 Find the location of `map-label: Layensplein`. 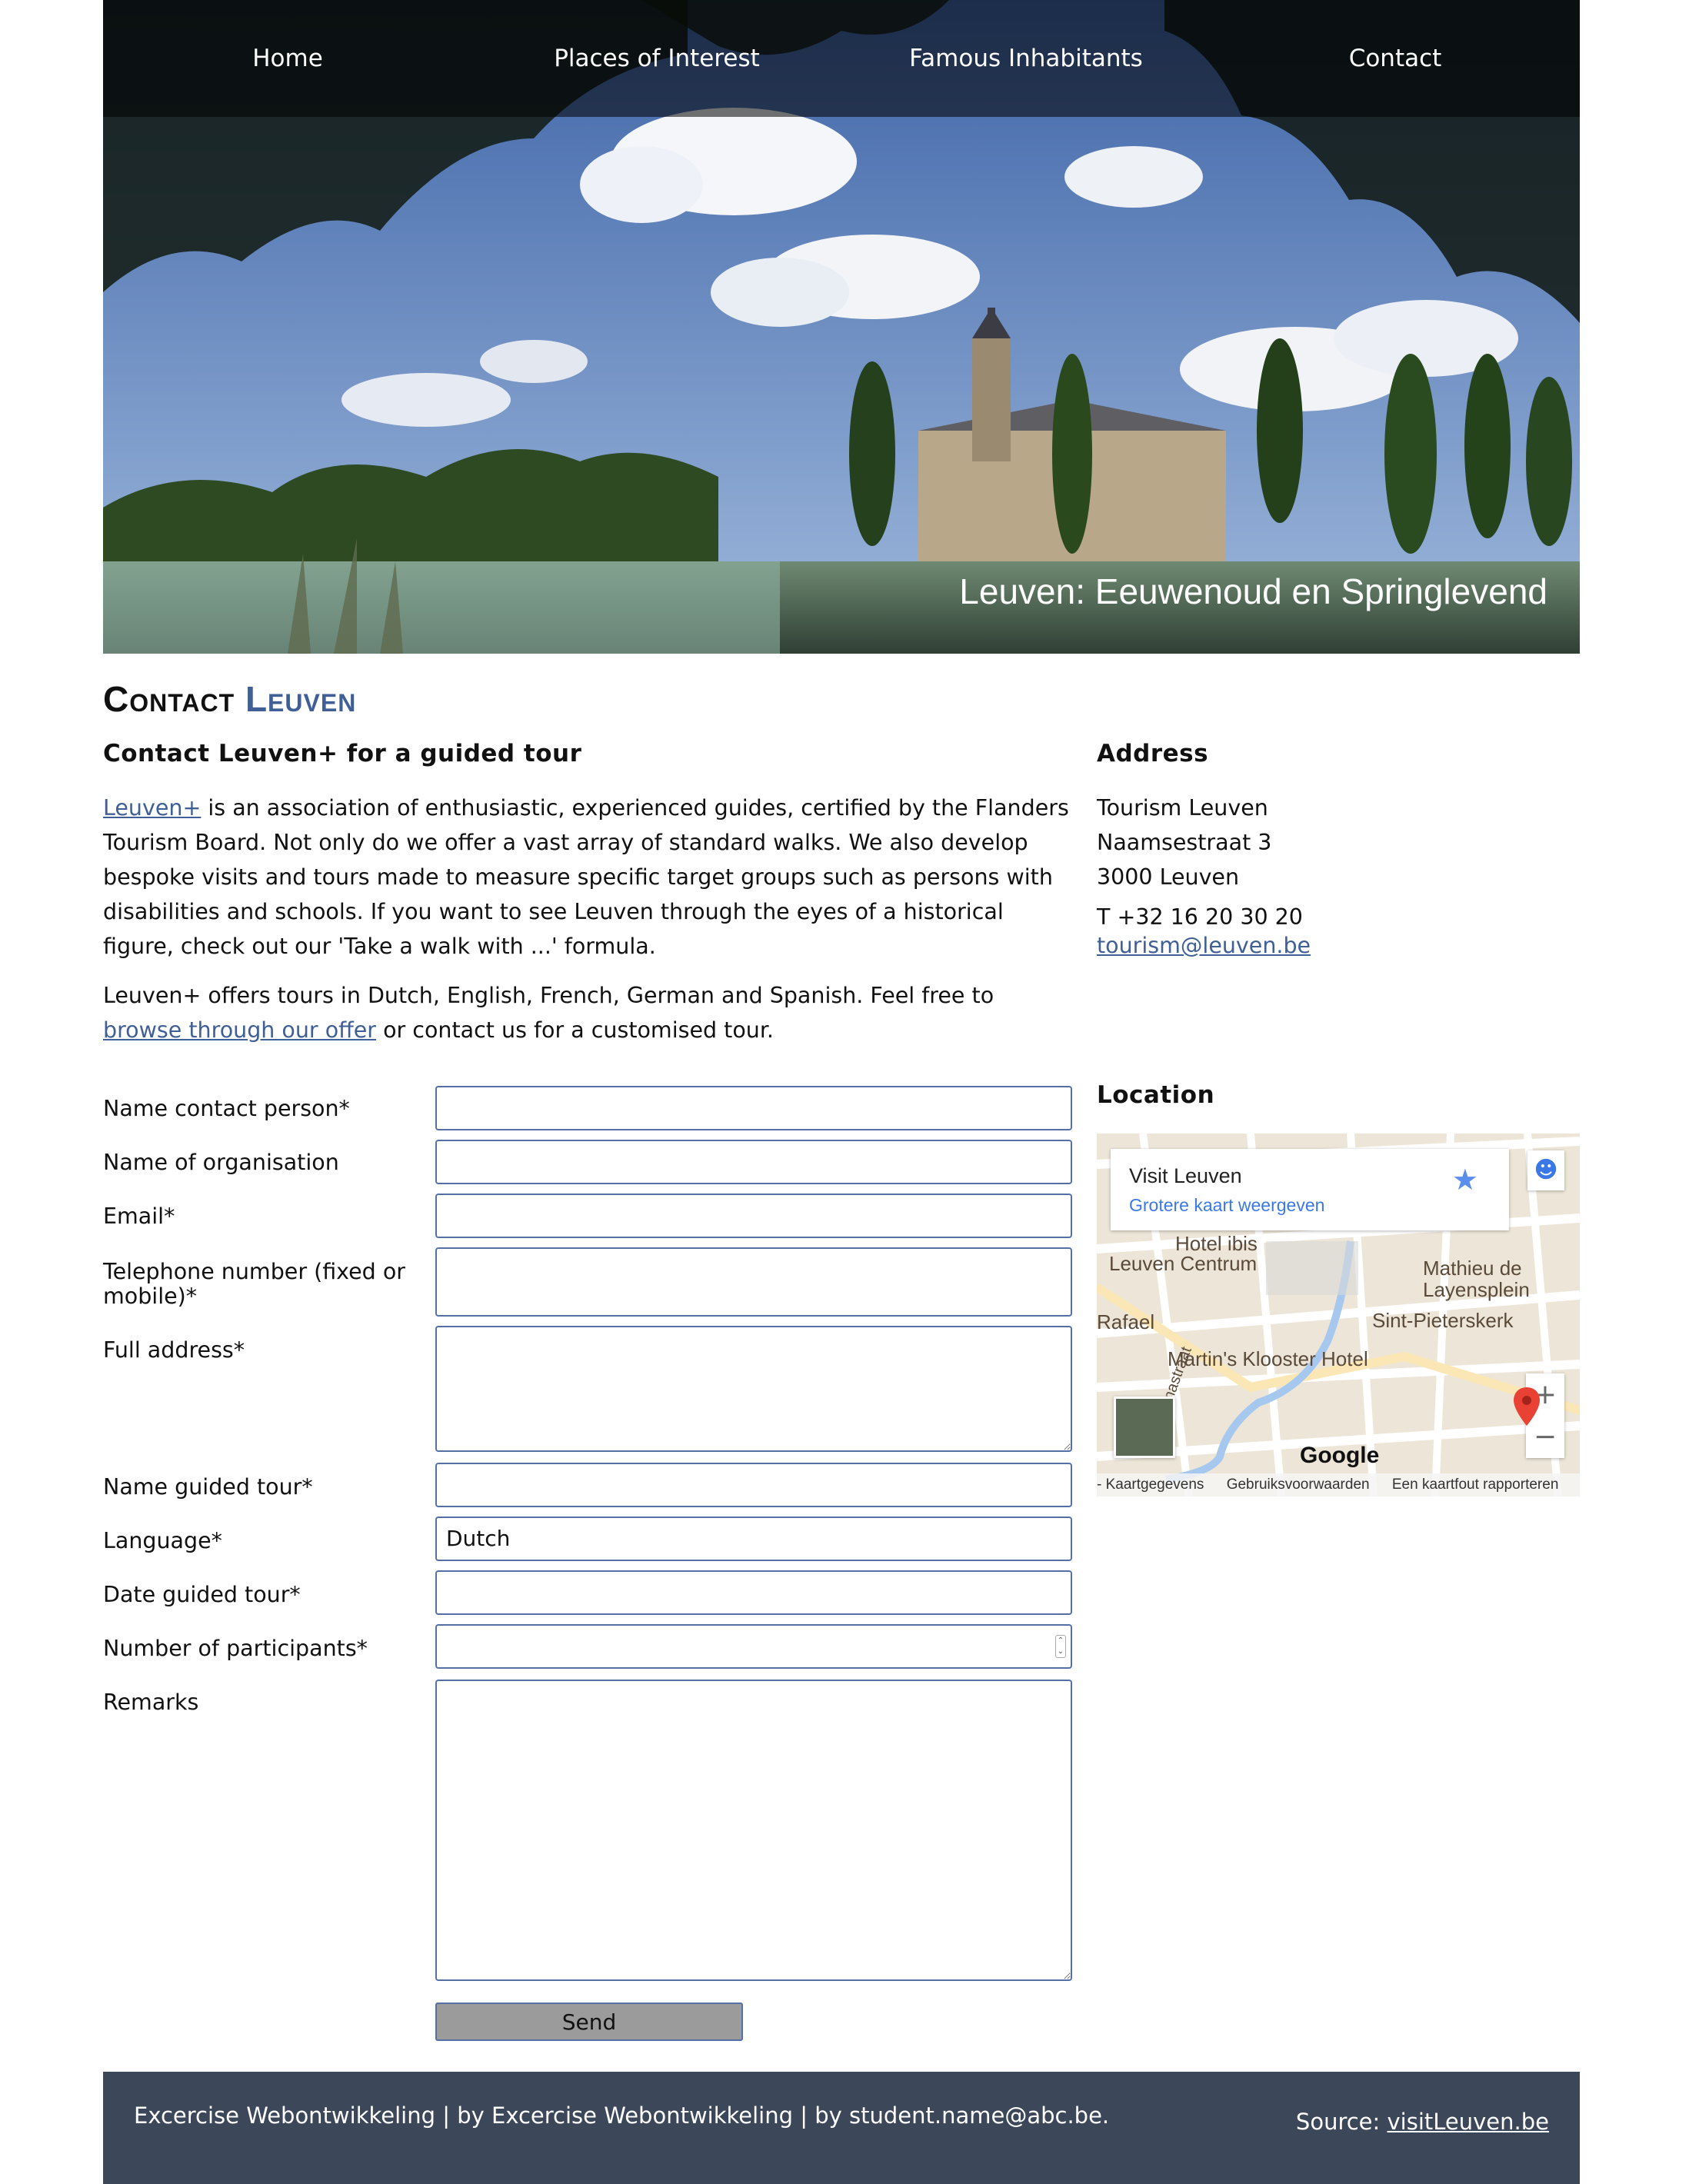

map-label: Layensplein is located at coordinates (1476, 1289).